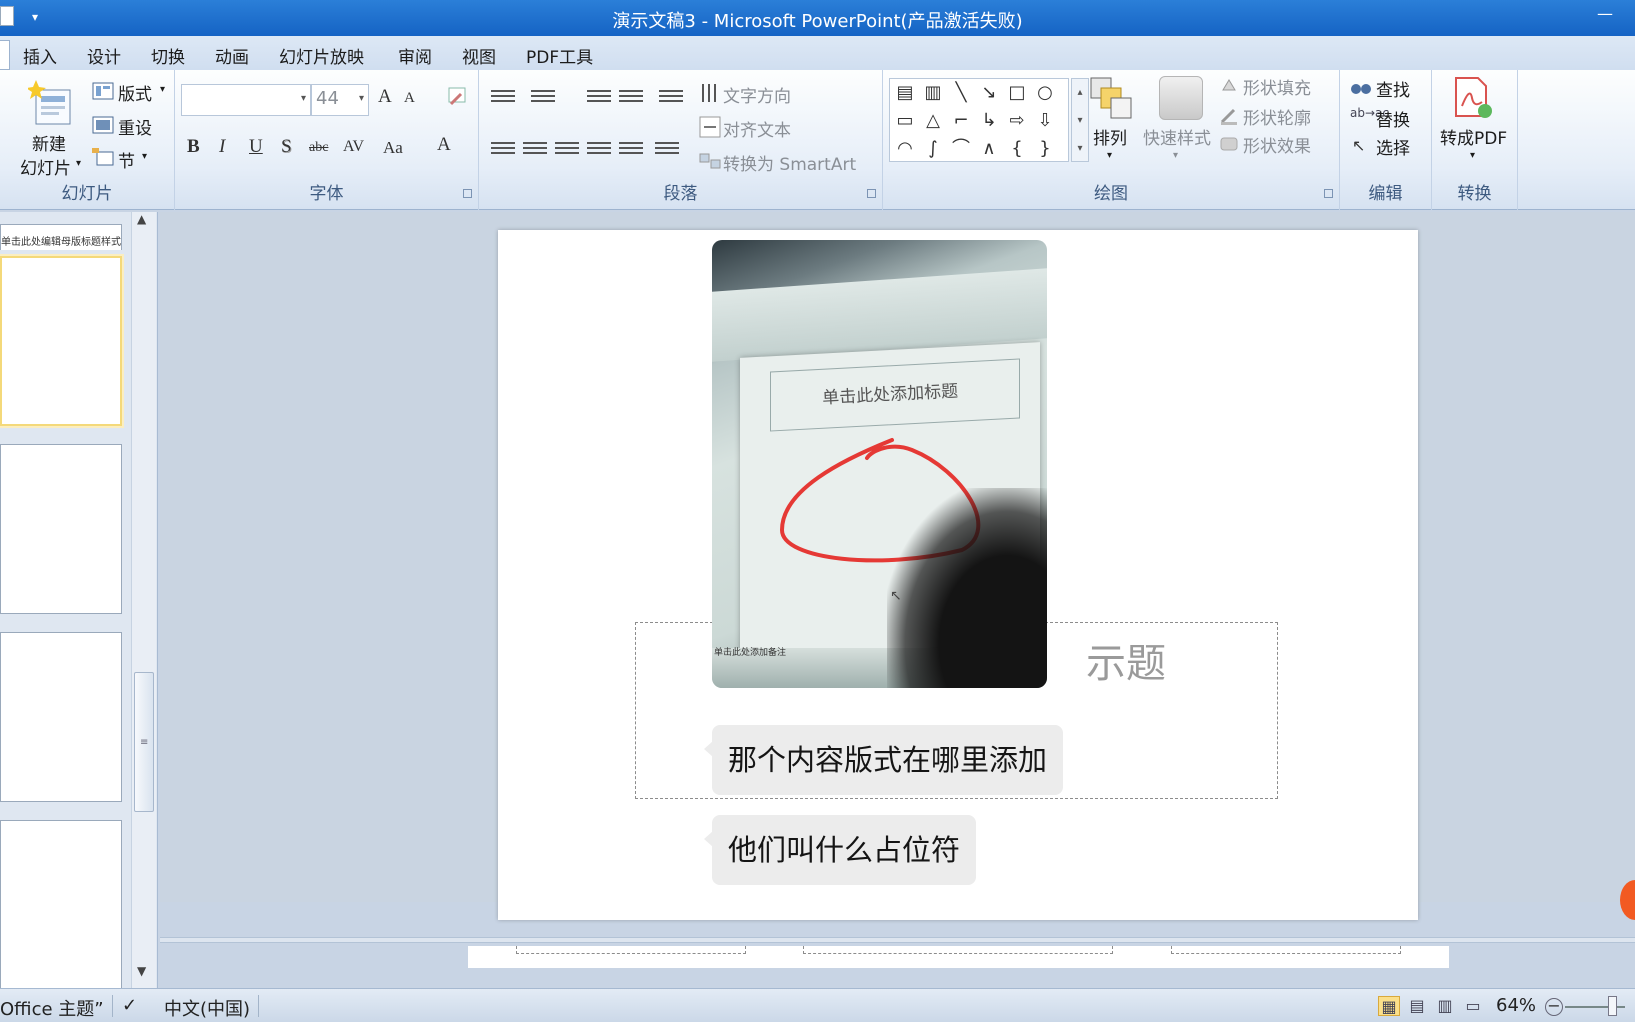 The width and height of the screenshot is (1635, 1022). Describe the element at coordinates (467, 193) in the screenshot. I see `font-dialog-launcher` at that location.